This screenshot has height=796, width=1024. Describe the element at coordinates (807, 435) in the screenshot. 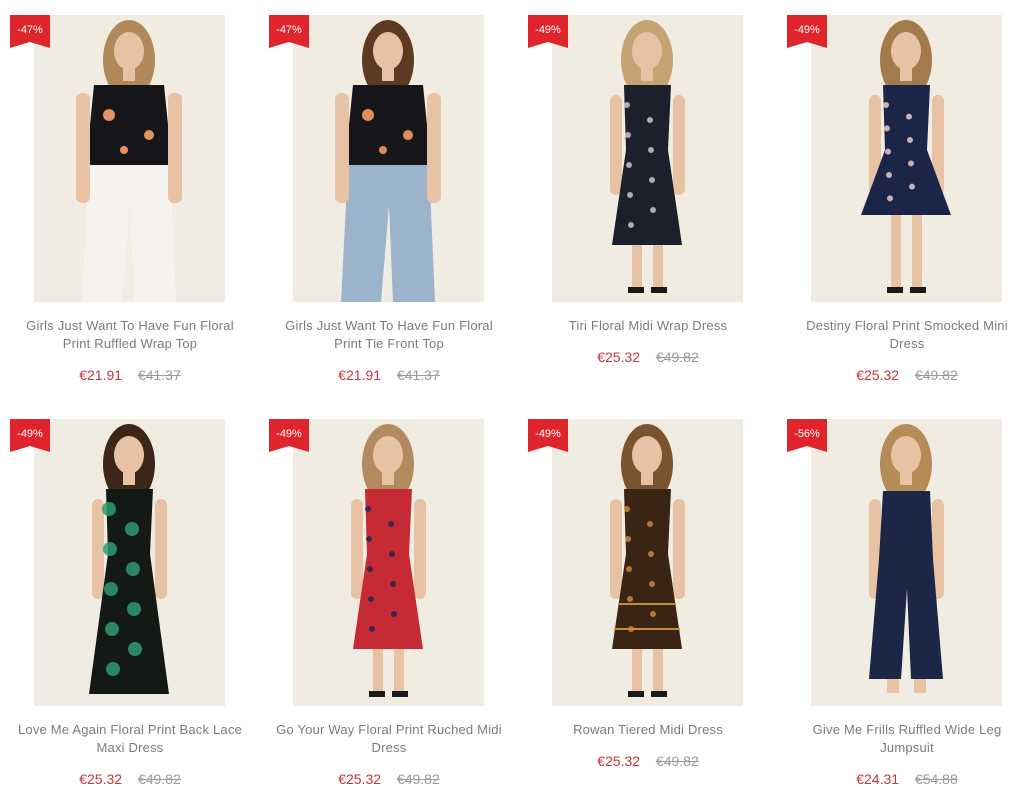

I see `discount-badge: -56%` at that location.